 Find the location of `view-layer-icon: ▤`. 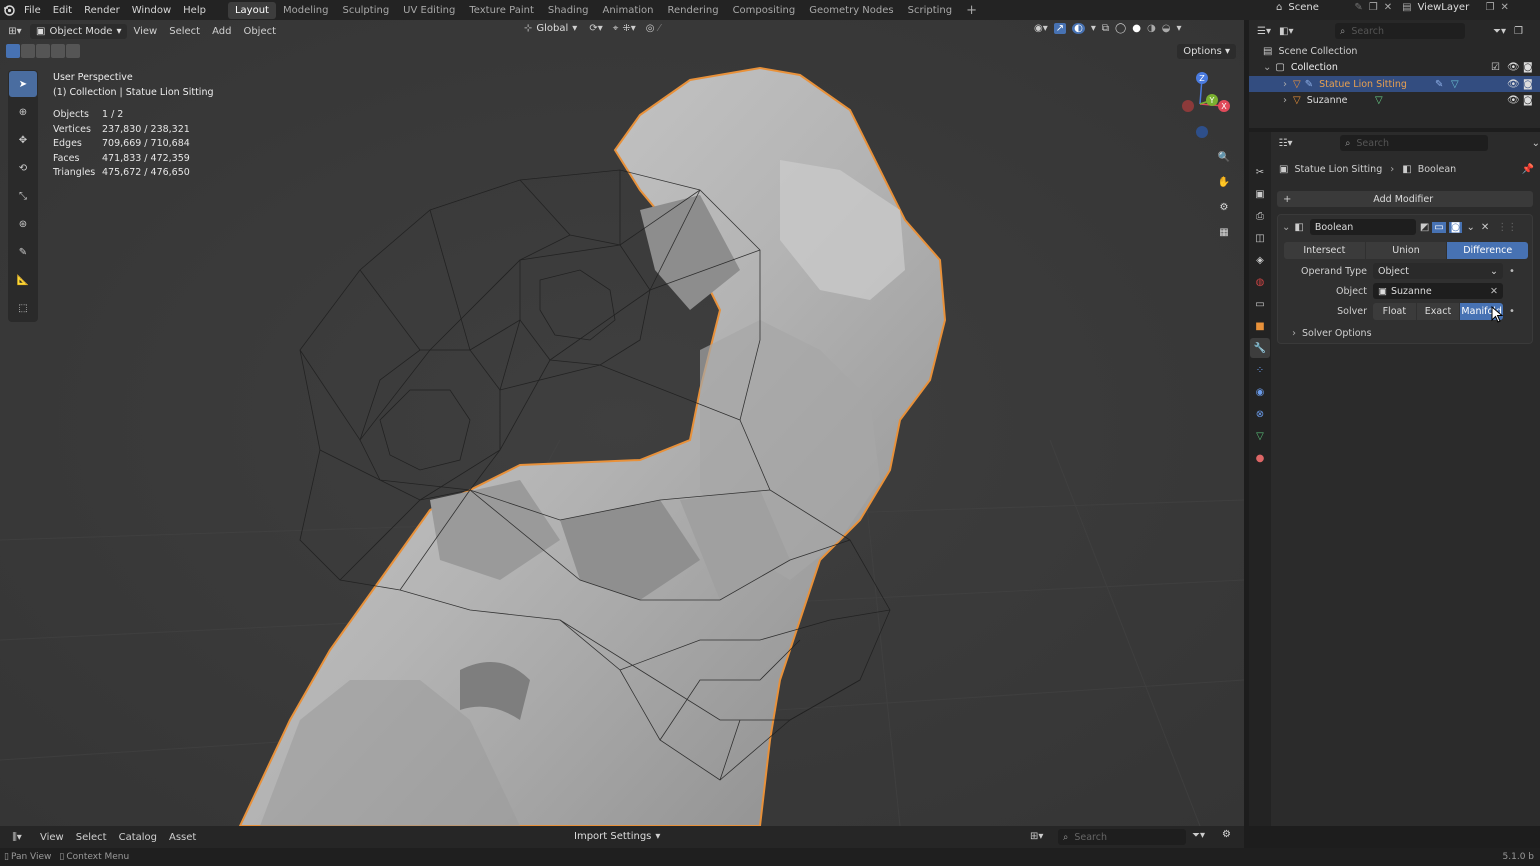

view-layer-icon: ▤ is located at coordinates (1406, 7).